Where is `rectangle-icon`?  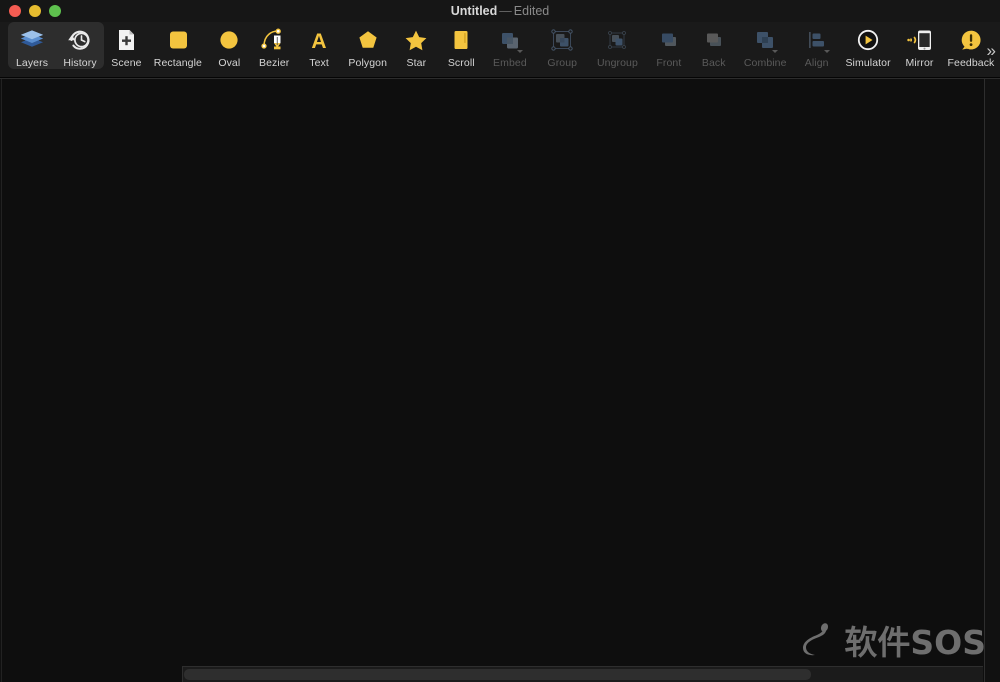 rectangle-icon is located at coordinates (178, 40).